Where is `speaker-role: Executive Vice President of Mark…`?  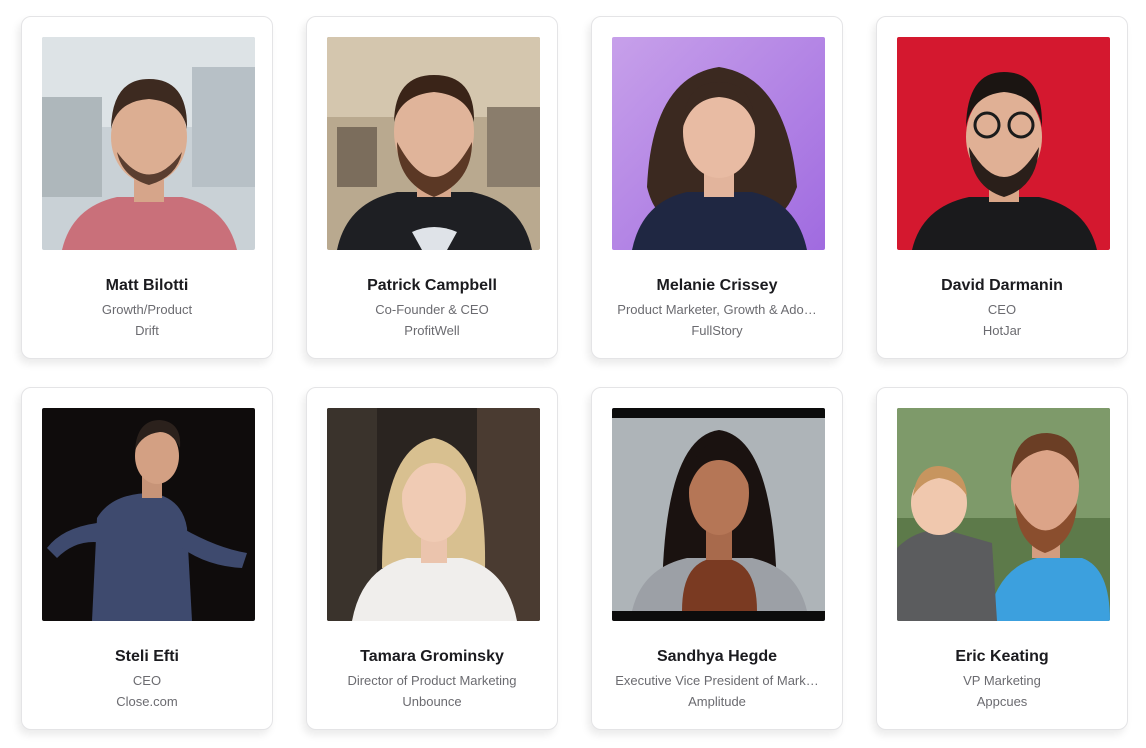 speaker-role: Executive Vice President of Mark… is located at coordinates (717, 680).